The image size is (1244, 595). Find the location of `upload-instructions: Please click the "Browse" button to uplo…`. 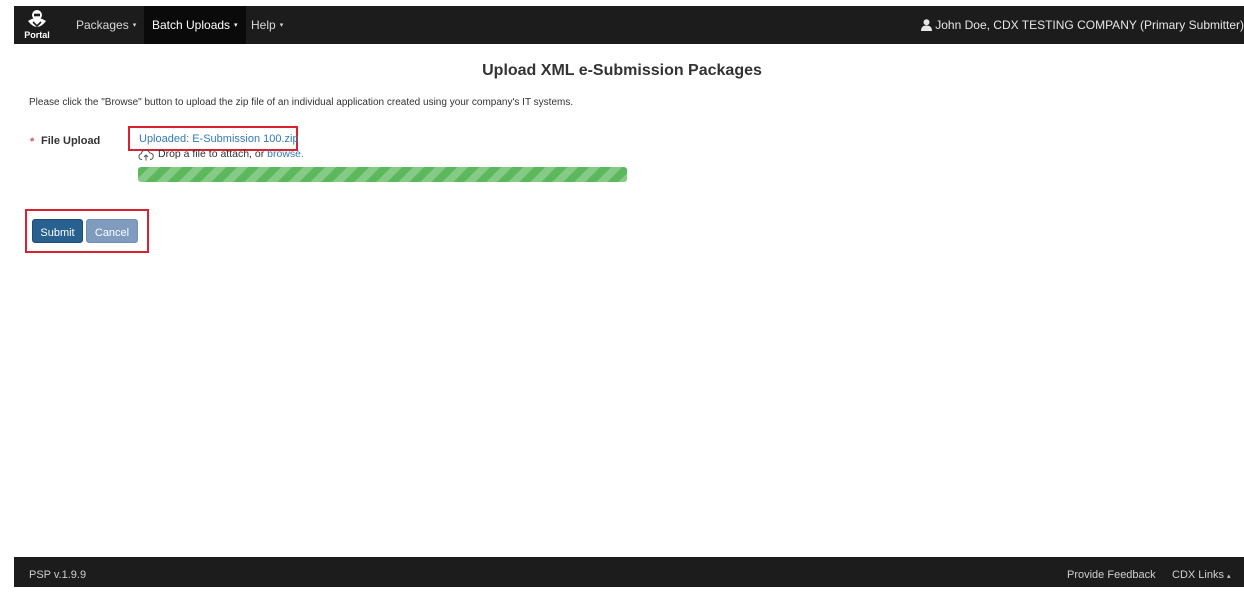

upload-instructions: Please click the "Browse" button to uplo… is located at coordinates (301, 102).